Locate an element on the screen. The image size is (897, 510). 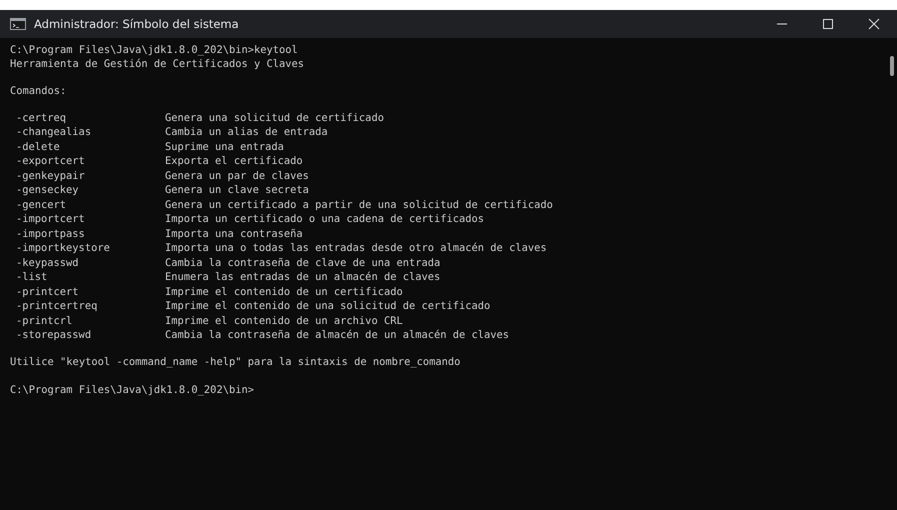
command-name: -printcrl is located at coordinates (44, 321).